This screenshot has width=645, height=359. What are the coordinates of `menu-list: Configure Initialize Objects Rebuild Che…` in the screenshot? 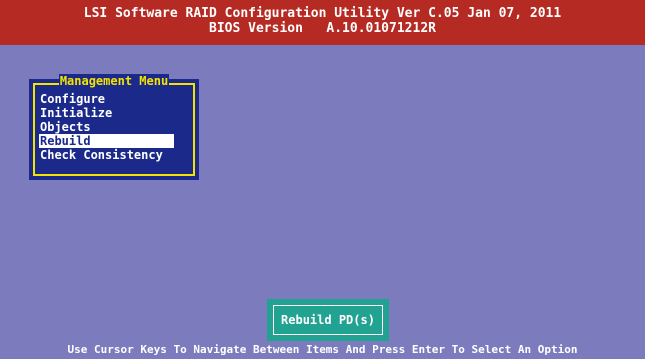 It's located at (114, 127).